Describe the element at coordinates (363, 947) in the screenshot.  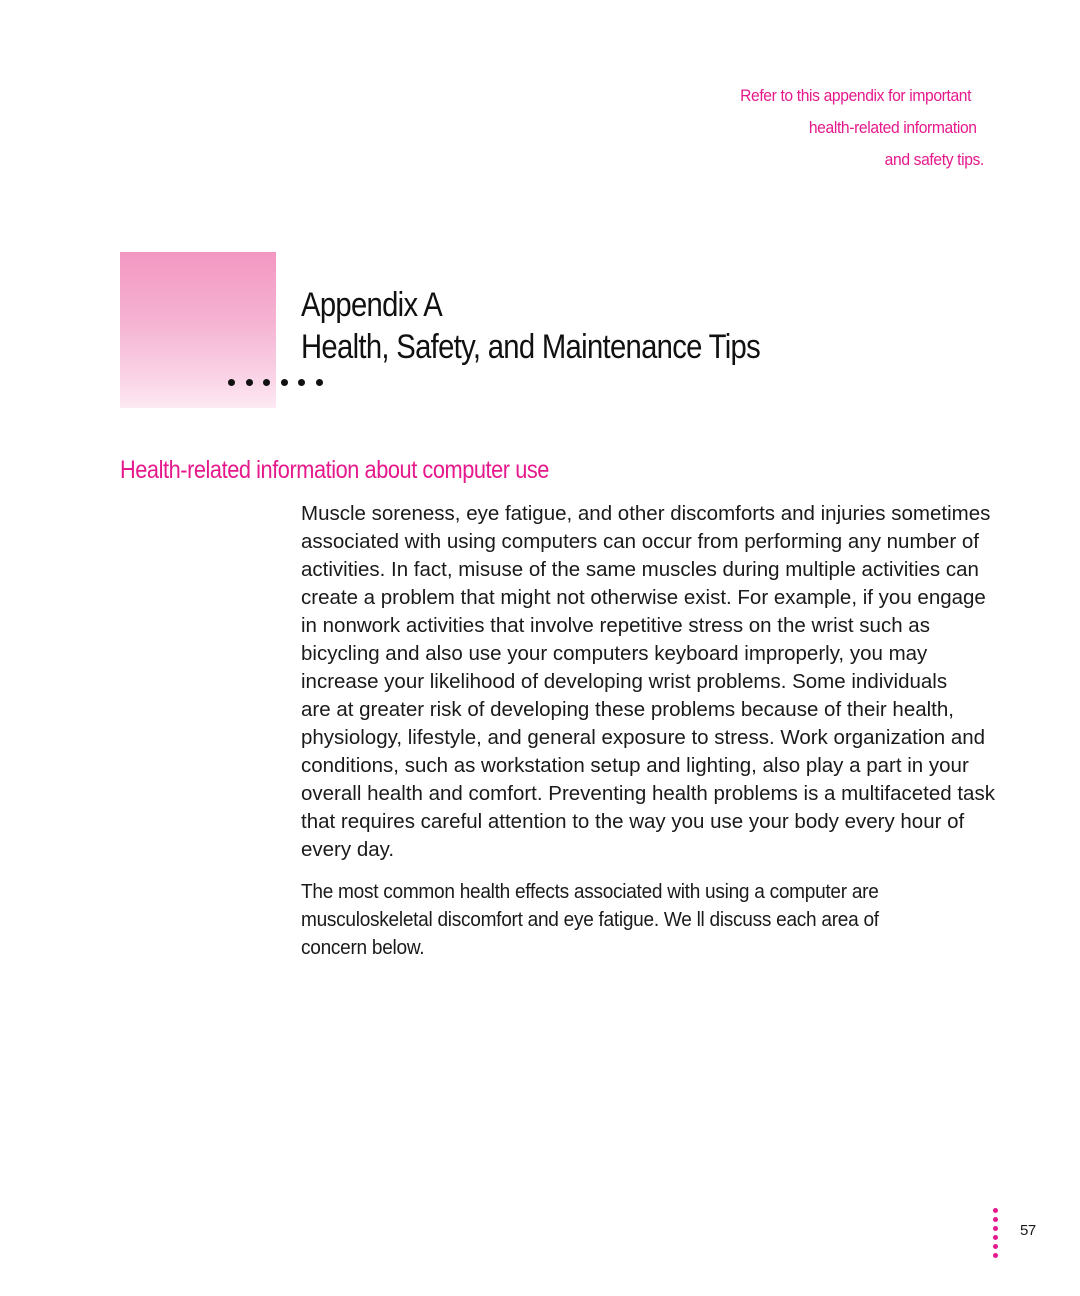
I see `text-line: concern below.` at that location.